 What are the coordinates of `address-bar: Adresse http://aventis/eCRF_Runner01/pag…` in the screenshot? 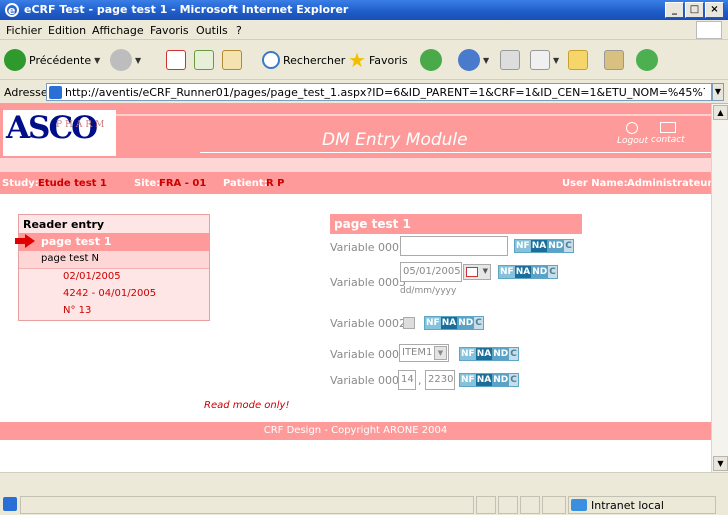 It's located at (364, 92).